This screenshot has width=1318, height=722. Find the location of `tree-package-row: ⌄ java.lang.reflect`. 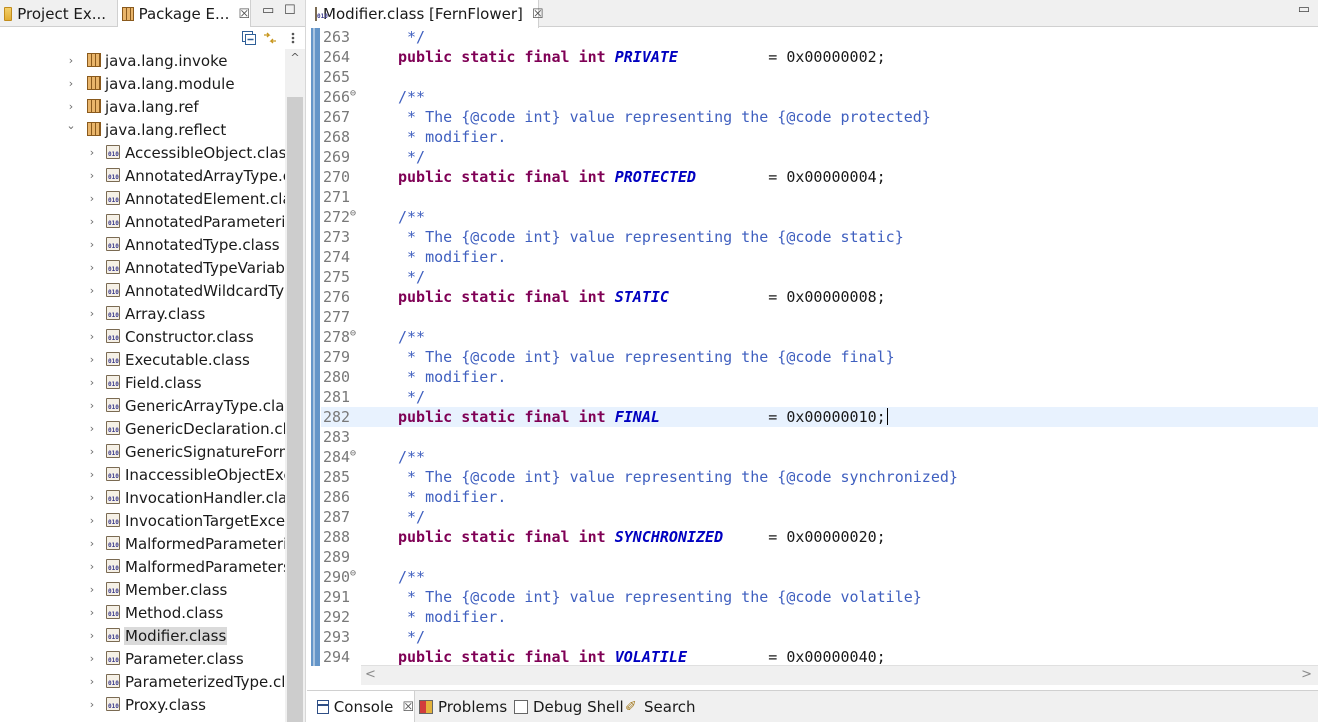

tree-package-row: ⌄ java.lang.reflect is located at coordinates (142, 129).